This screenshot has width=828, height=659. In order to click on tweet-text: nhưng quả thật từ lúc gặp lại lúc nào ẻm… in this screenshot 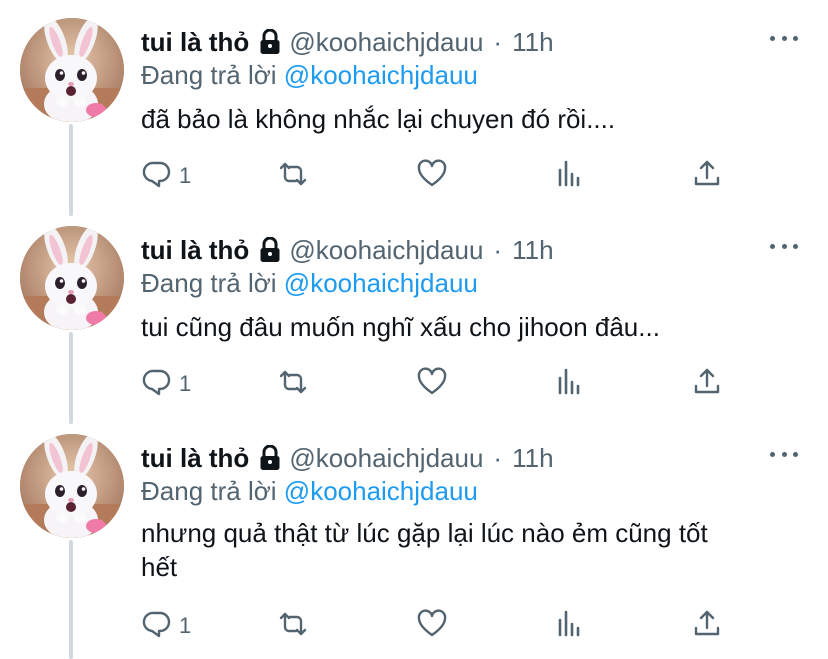, I will do `click(471, 550)`.